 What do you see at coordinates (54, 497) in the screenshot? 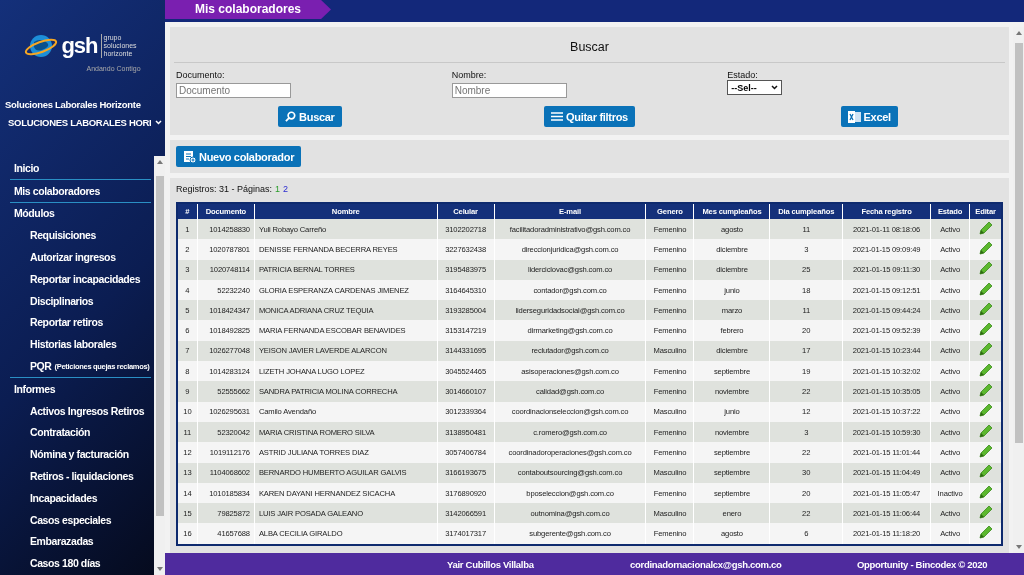
I see `menu-item: Incapacidades` at bounding box center [54, 497].